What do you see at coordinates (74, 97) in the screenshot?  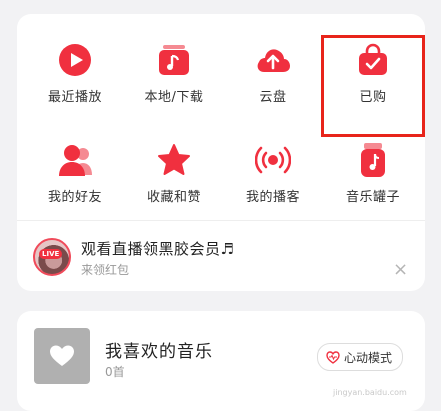 I see `grid-item-label: 最近播放` at bounding box center [74, 97].